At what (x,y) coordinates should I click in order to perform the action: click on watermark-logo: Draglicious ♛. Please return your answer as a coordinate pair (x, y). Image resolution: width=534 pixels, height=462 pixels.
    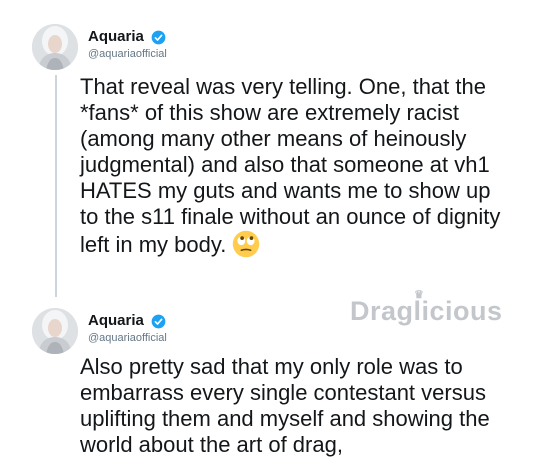
    Looking at the image, I should click on (426, 308).